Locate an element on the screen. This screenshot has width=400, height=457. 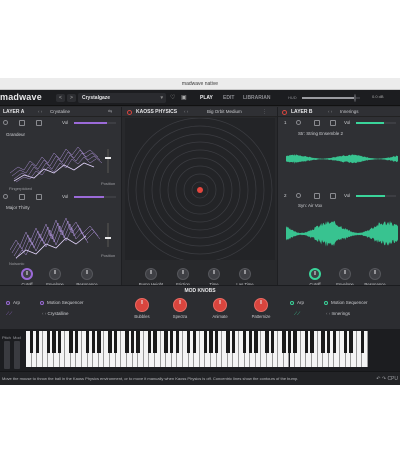
layer-a-vol-2-slider is located at coordinates (95, 197).